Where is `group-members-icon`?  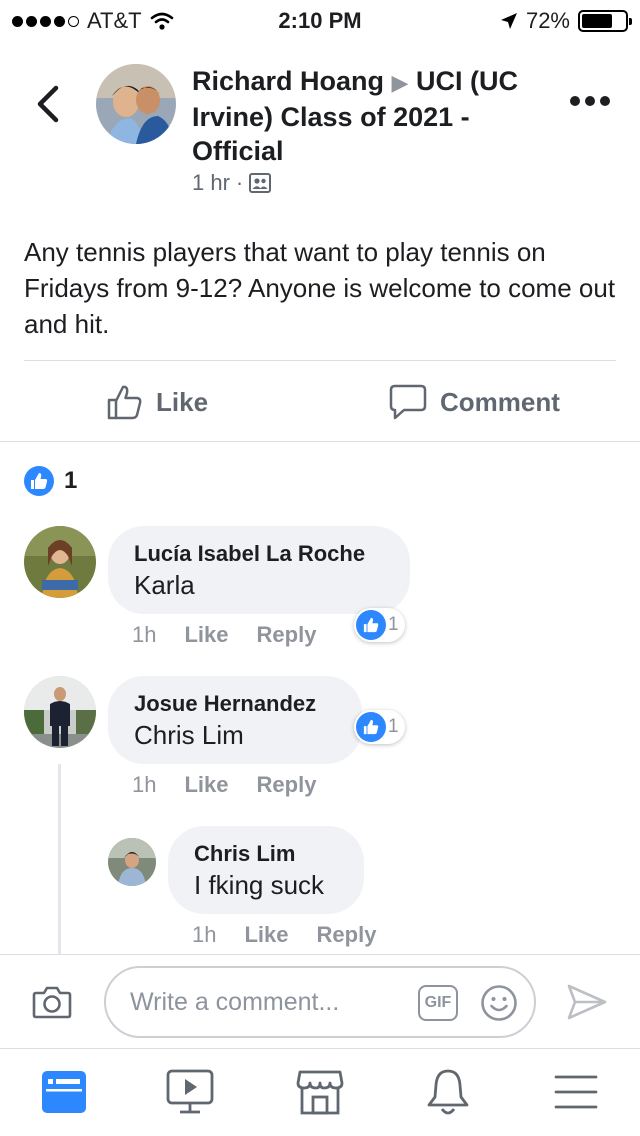 group-members-icon is located at coordinates (260, 183).